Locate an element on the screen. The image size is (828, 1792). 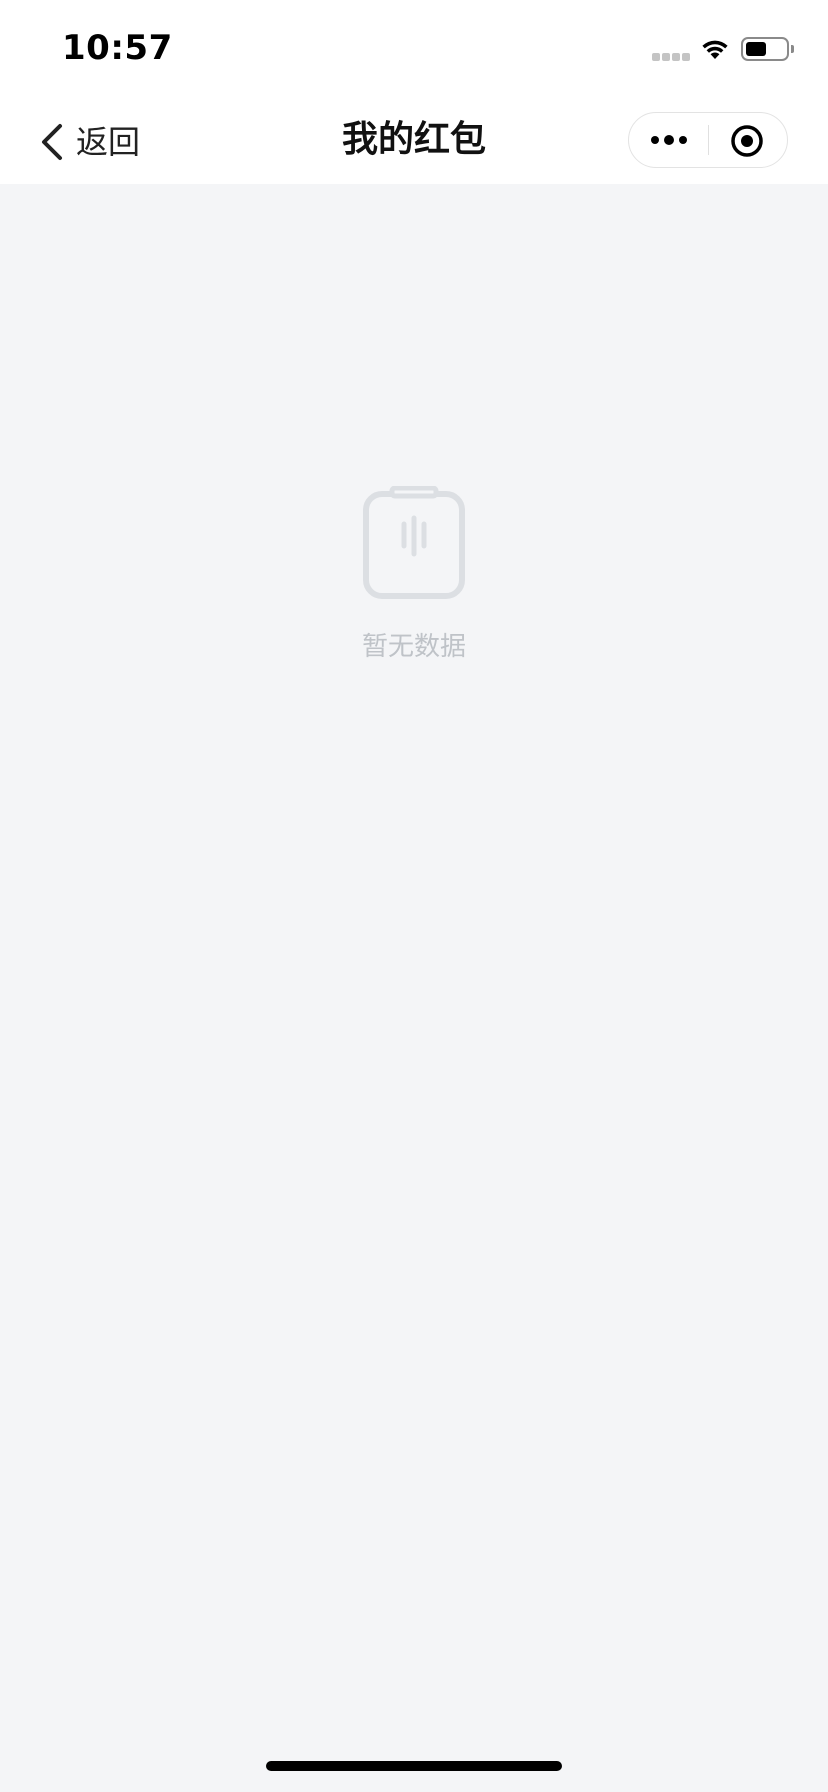
cellular-signal-icon is located at coordinates (672, 58).